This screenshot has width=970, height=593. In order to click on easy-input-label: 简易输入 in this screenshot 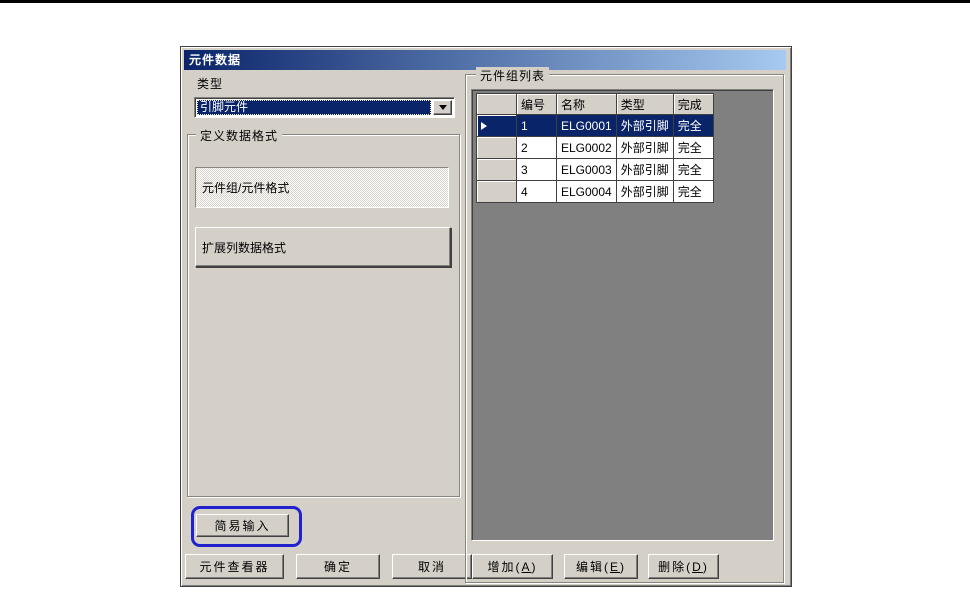, I will do `click(242, 526)`.